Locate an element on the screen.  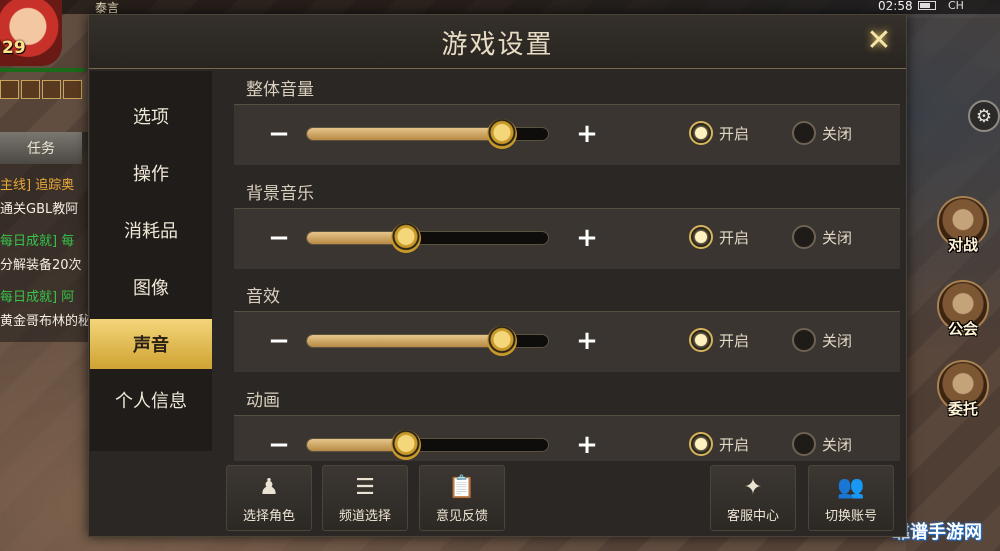
switch-account-button: 👥 切换账号 is located at coordinates (851, 498).